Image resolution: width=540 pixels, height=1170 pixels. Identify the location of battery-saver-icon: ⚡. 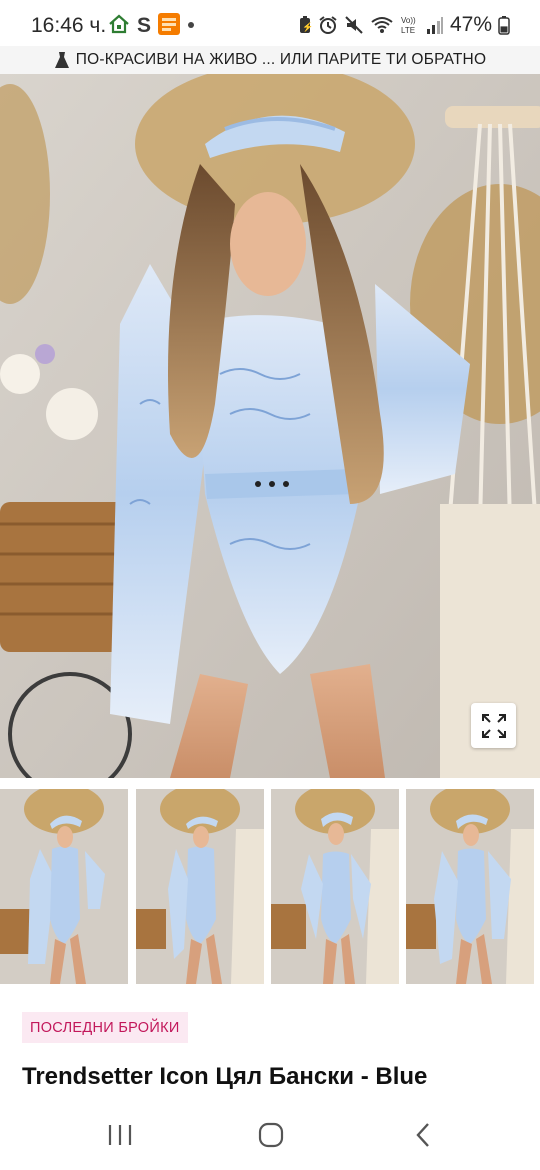
(305, 24).